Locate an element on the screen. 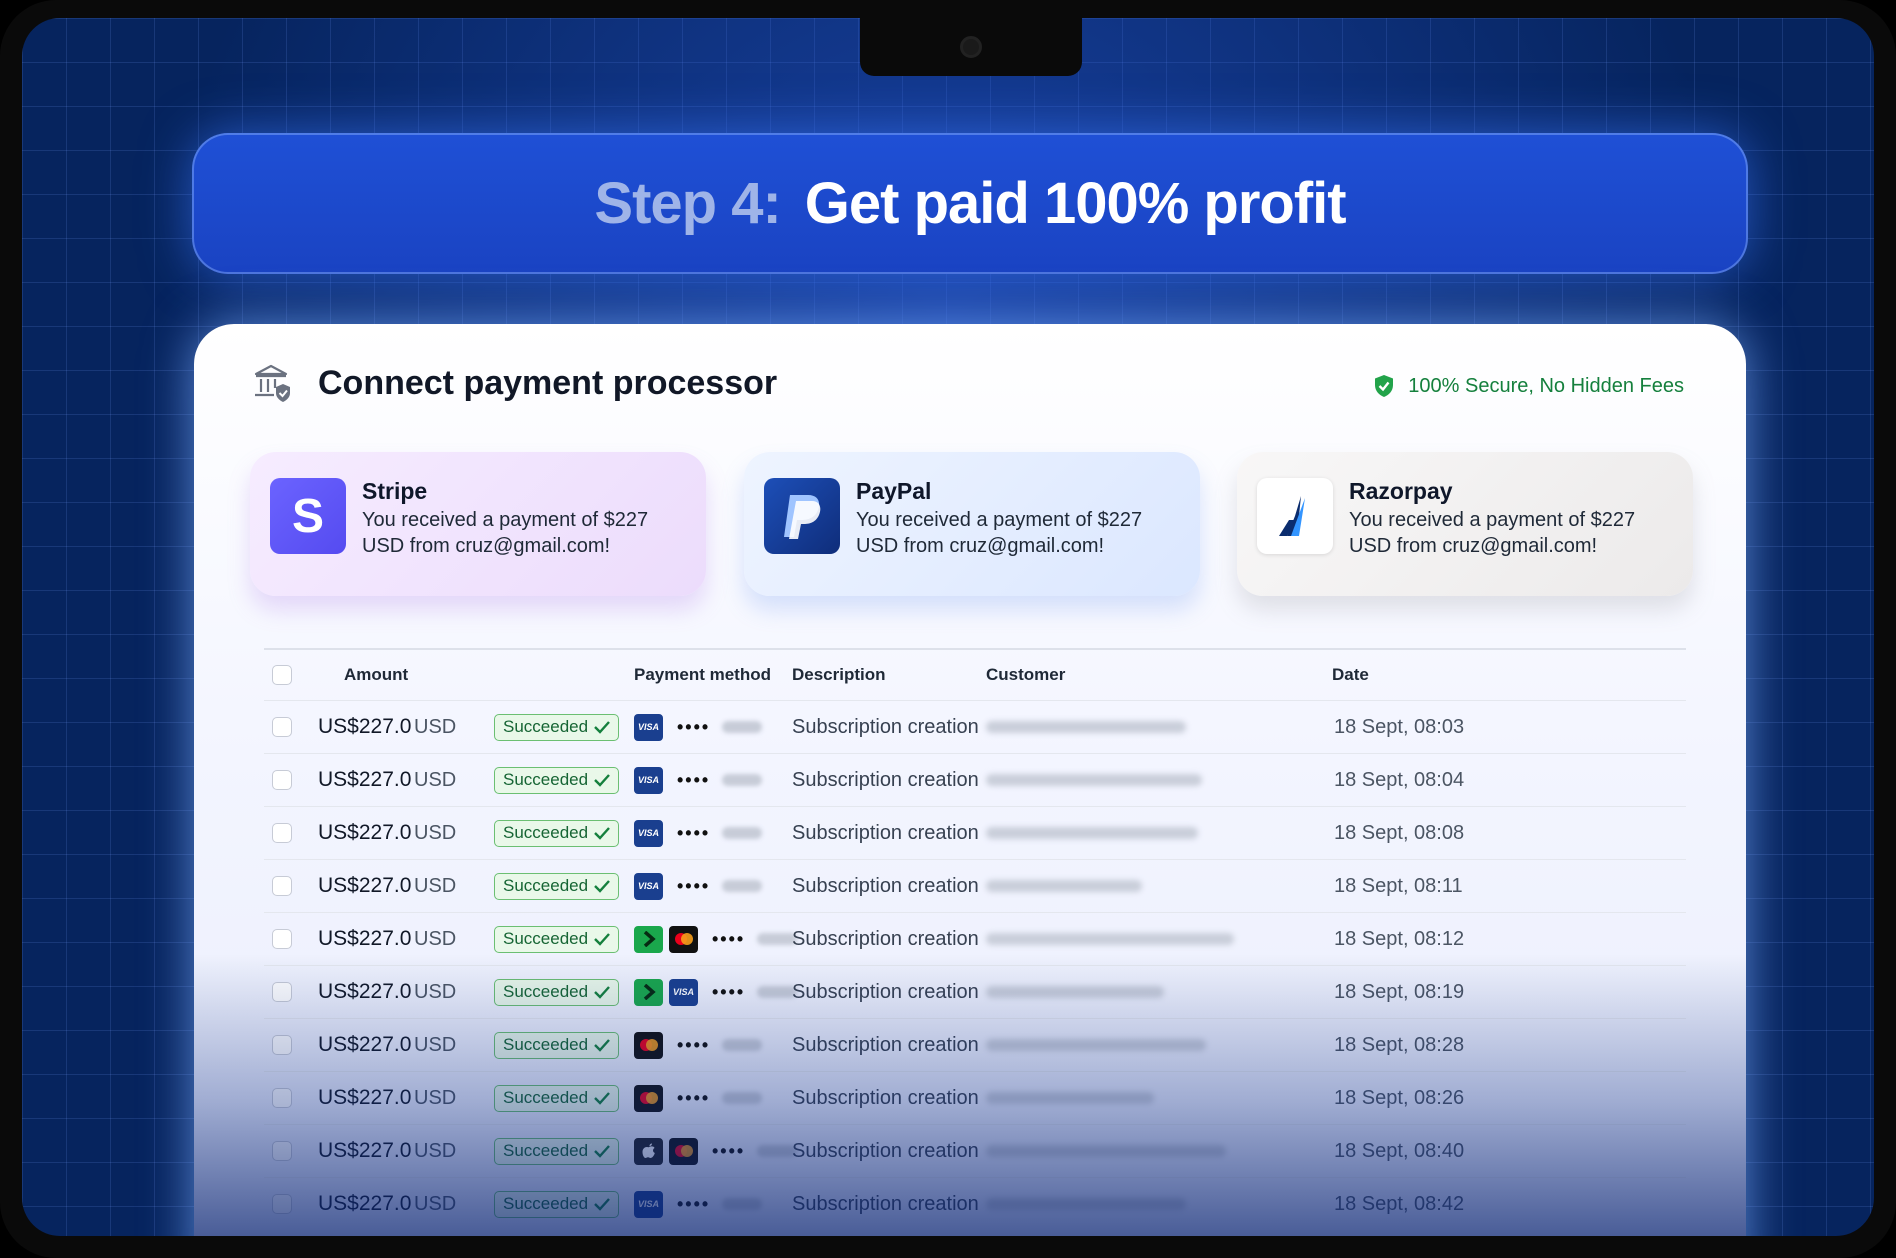  apple-pay-icon is located at coordinates (648, 1151).